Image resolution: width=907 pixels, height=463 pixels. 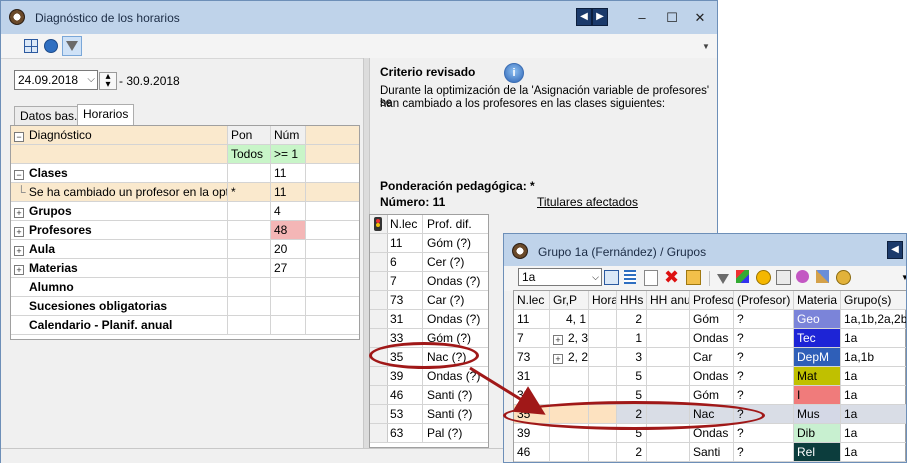 What do you see at coordinates (424, 355) in the screenshot?
I see `callout-ellipse-lesson` at bounding box center [424, 355].